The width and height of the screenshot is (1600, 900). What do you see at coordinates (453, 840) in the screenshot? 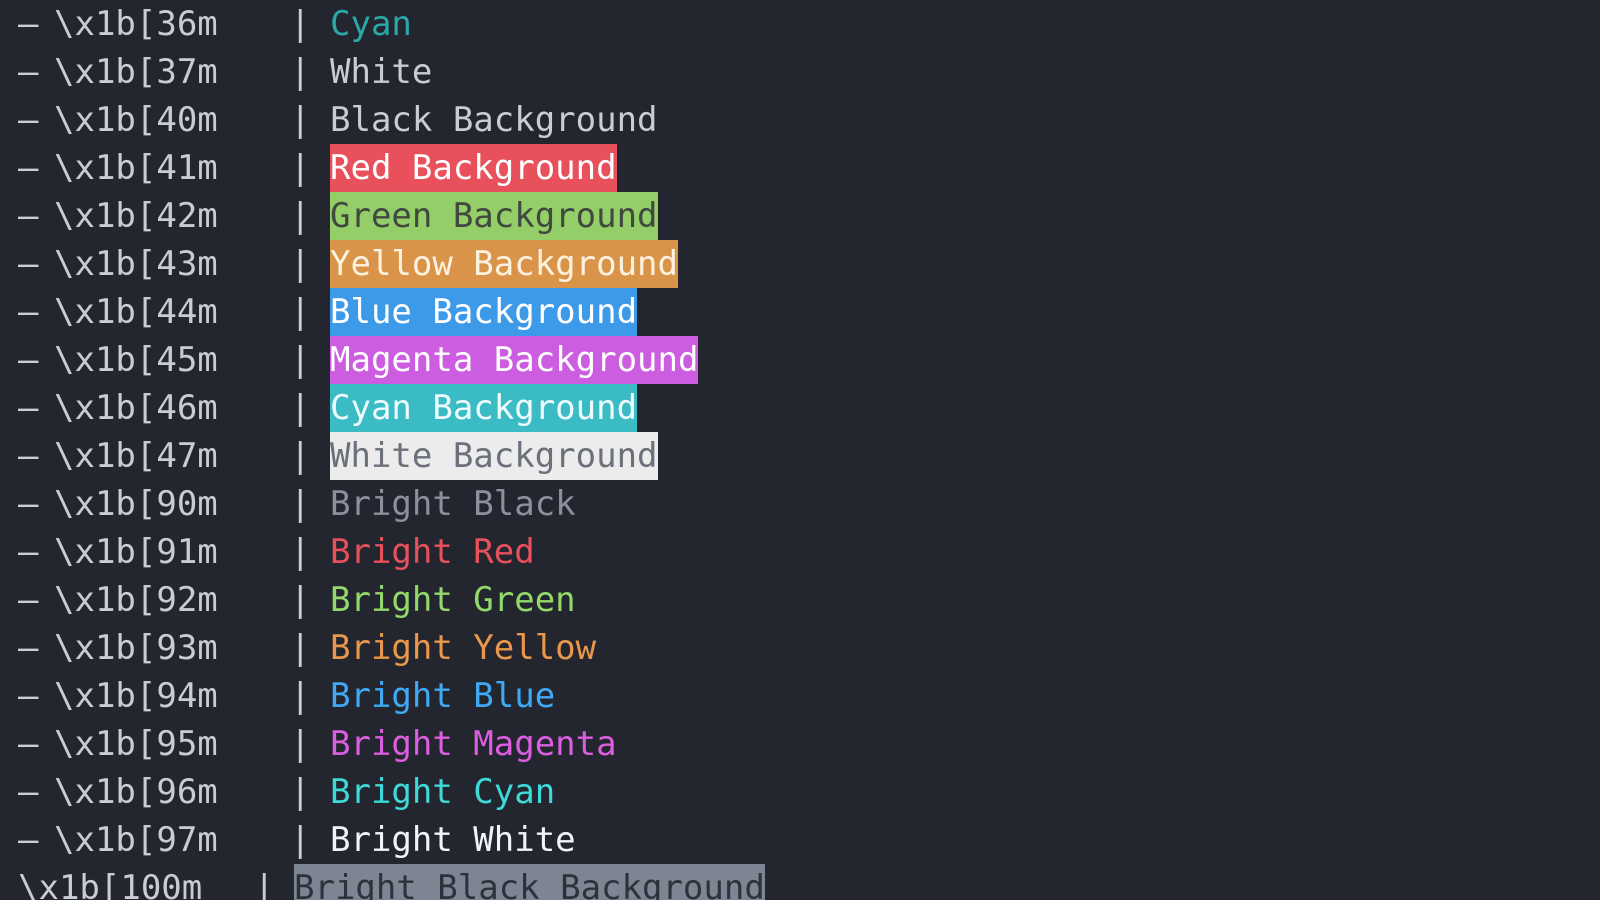
I see `color-sample-label: Bright White` at bounding box center [453, 840].